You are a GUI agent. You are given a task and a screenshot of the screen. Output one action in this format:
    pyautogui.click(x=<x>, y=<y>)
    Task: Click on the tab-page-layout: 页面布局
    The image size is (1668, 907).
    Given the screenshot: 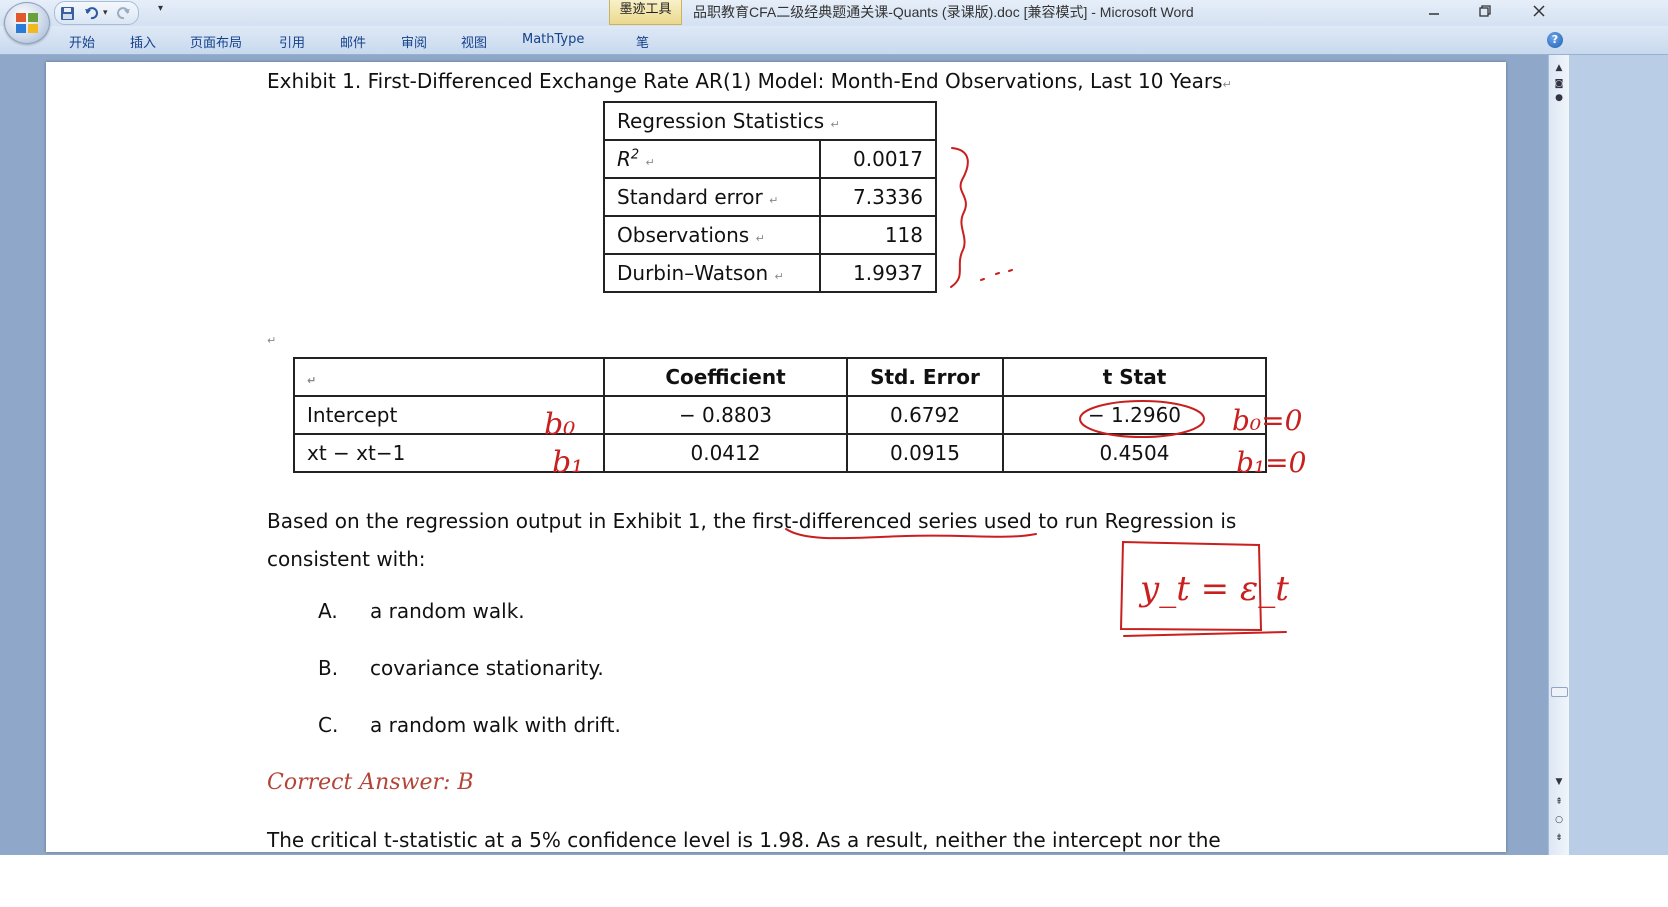 What is the action you would take?
    pyautogui.click(x=216, y=41)
    